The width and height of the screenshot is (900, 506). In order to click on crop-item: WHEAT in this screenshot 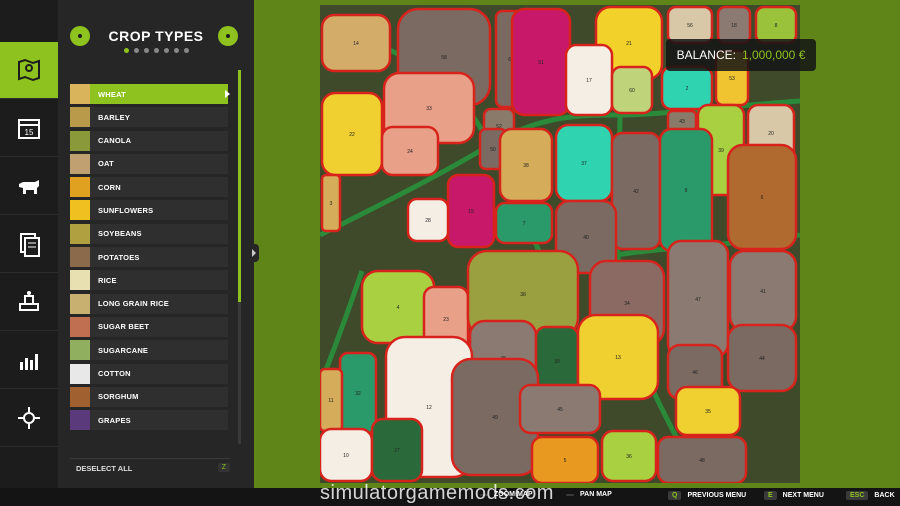, I will do `click(150, 94)`.